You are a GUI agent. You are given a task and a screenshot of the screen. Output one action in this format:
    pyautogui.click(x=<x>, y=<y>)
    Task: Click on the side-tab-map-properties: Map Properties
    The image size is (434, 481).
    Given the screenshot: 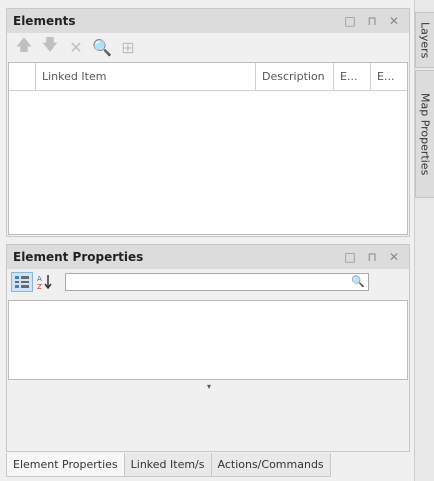 What is the action you would take?
    pyautogui.click(x=424, y=134)
    